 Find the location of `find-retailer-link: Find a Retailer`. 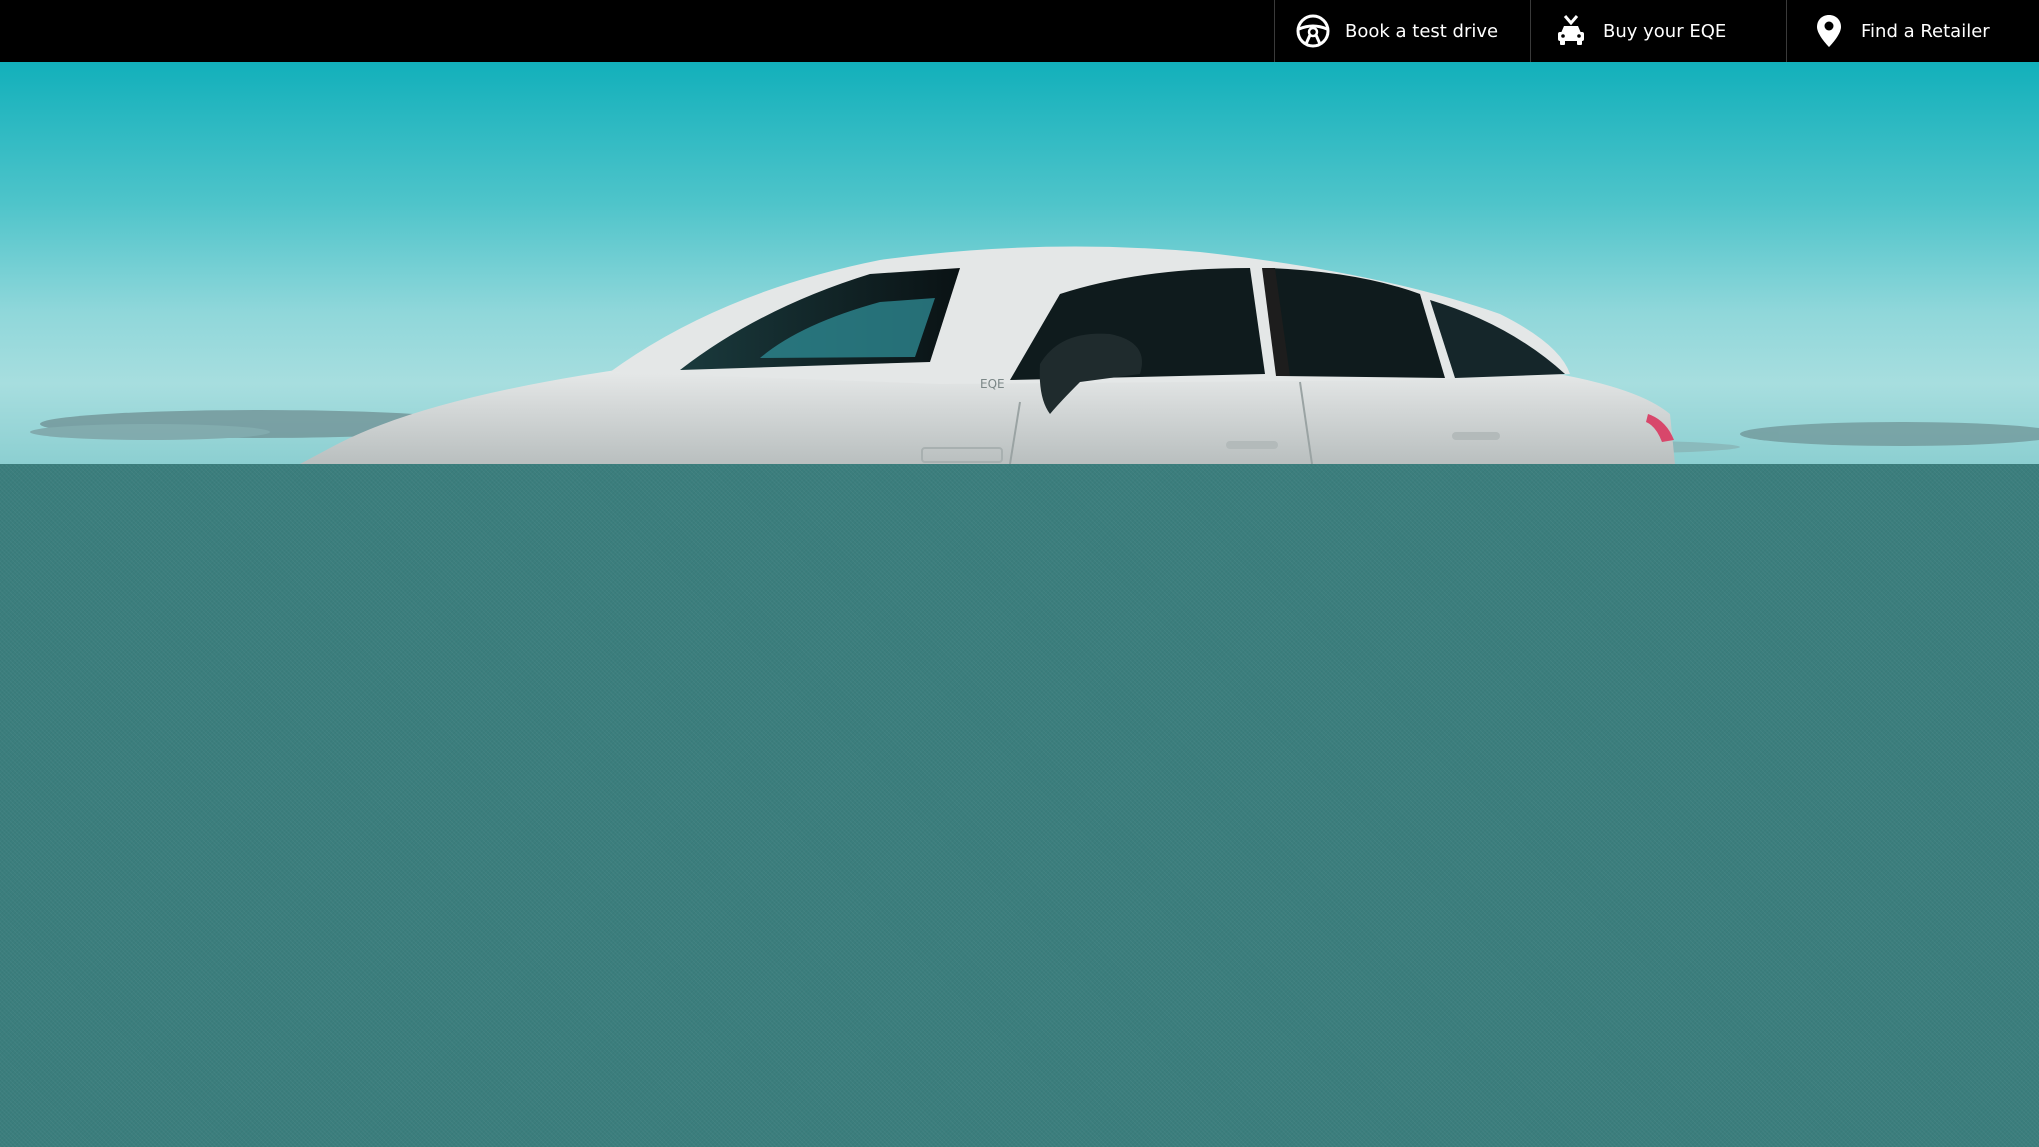

find-retailer-link: Find a Retailer is located at coordinates (1912, 31).